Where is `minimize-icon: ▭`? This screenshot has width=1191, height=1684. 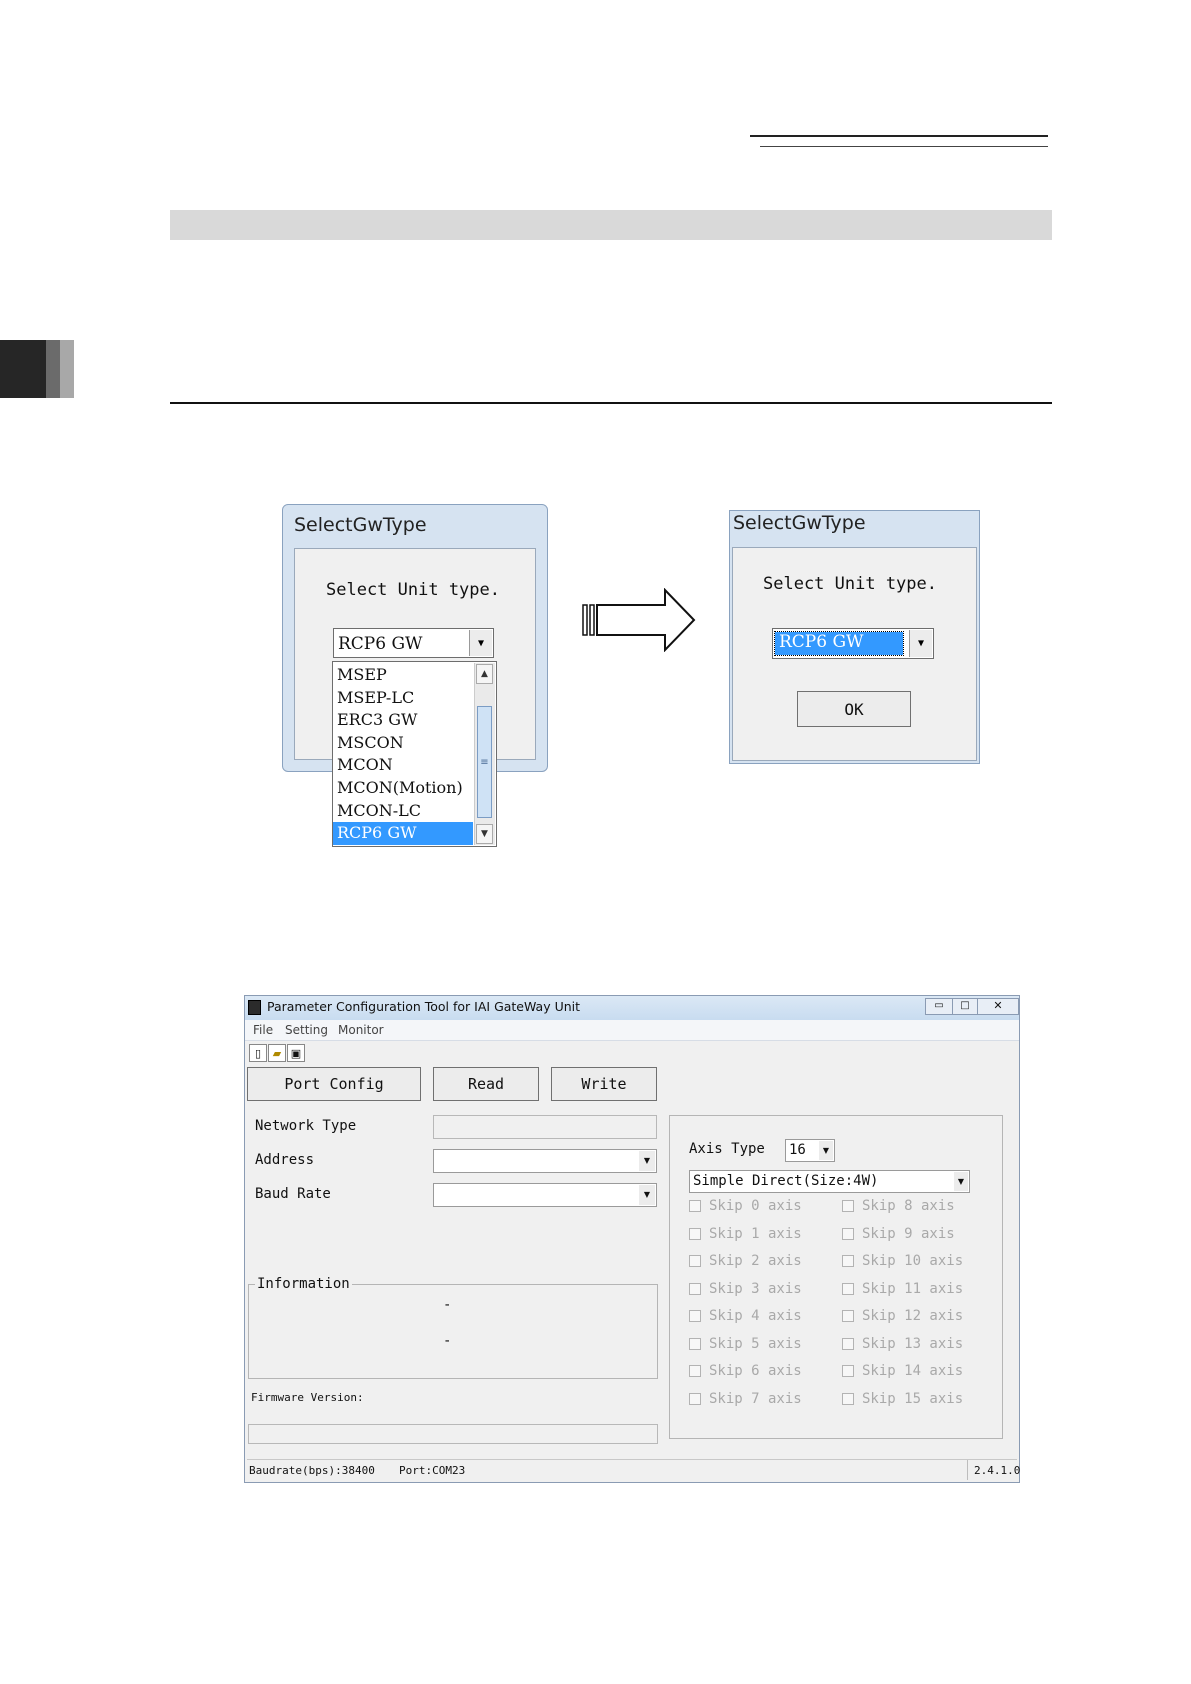 minimize-icon: ▭ is located at coordinates (939, 1006).